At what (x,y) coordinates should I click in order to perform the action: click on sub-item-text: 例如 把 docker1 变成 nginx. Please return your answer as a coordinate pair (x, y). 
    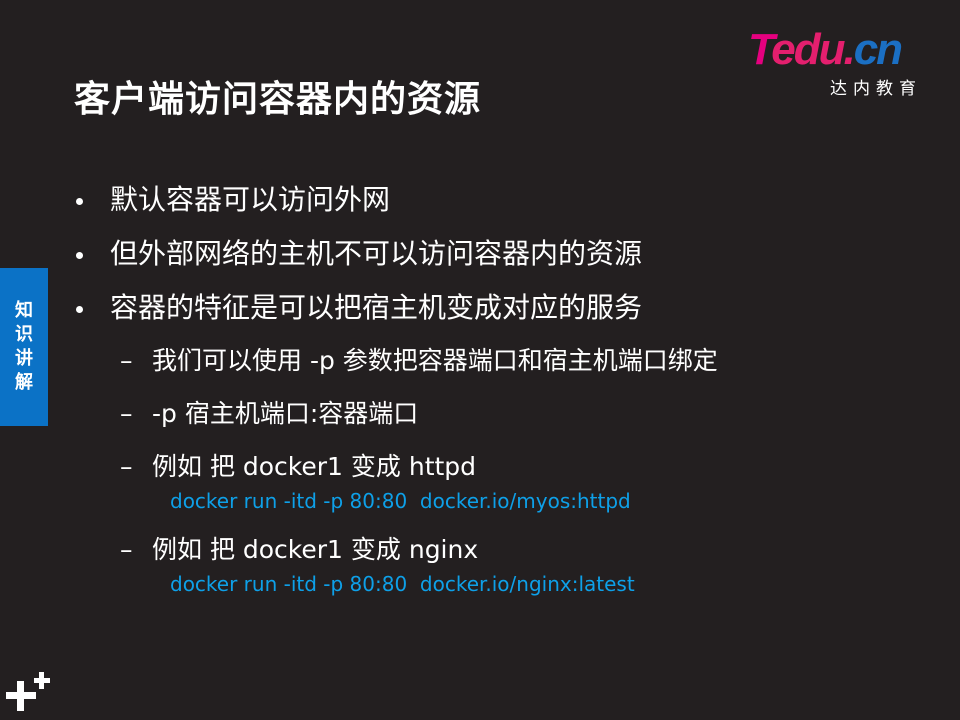
    Looking at the image, I should click on (315, 549).